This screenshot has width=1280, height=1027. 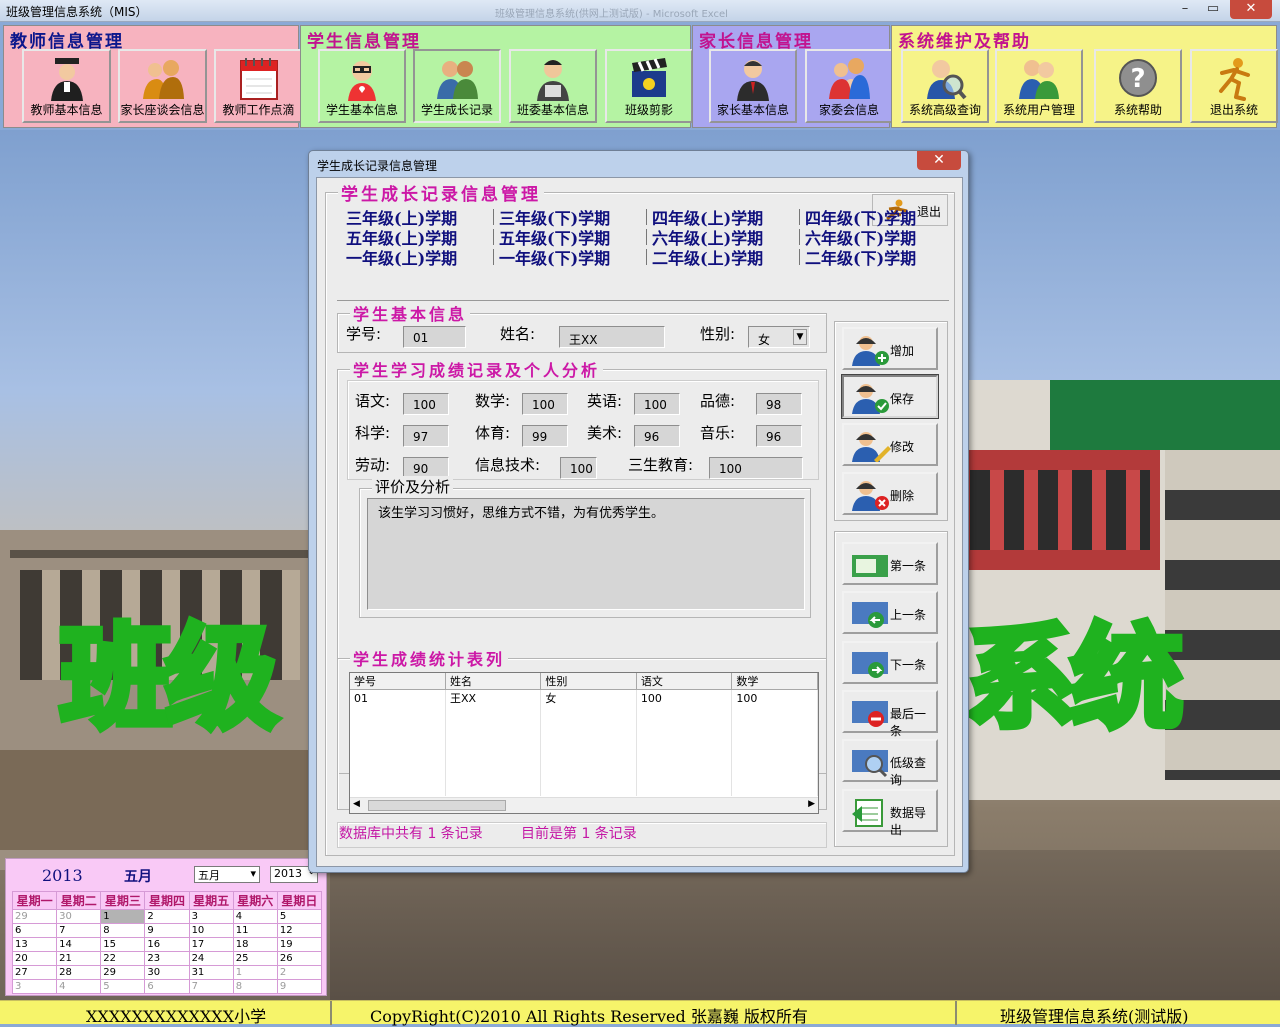 I want to click on scroll-right-icon: ▶, so click(x=811, y=804).